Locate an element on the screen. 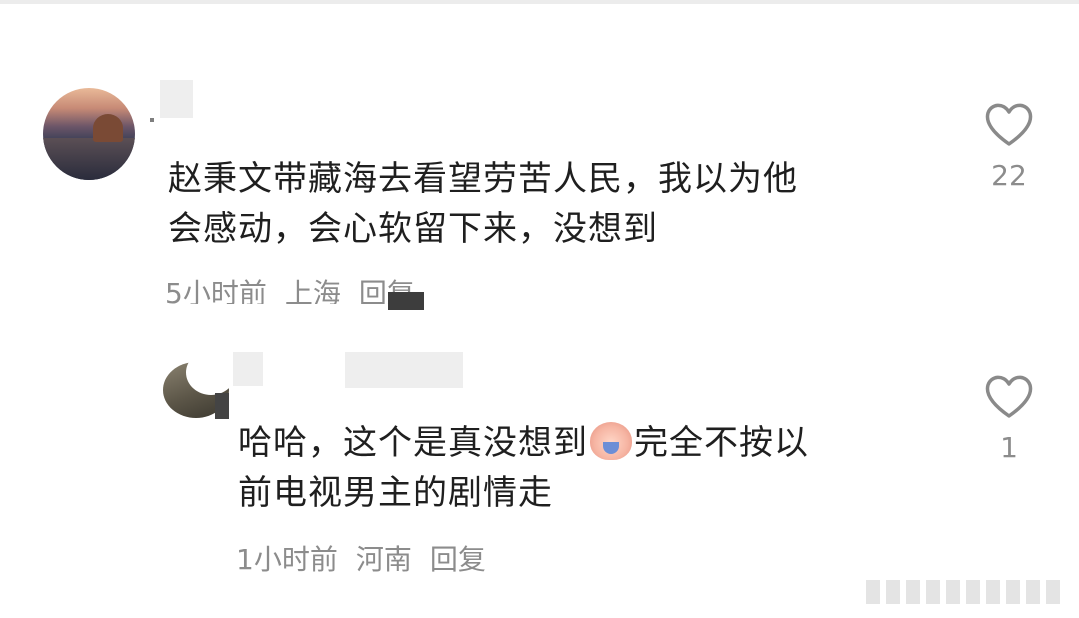 This screenshot has width=1079, height=618. comment-time: 1小时前 is located at coordinates (287, 559).